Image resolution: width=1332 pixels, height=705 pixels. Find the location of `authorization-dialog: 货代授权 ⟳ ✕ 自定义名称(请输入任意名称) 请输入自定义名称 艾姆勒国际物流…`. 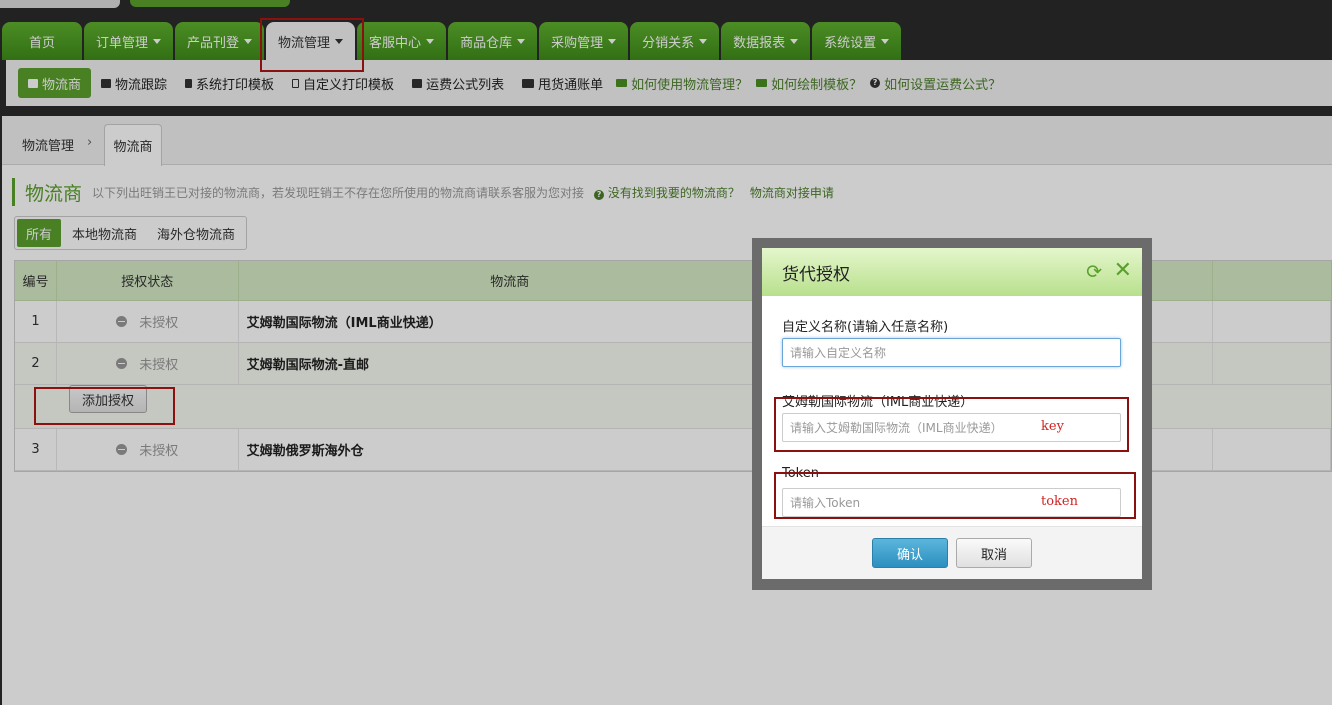

authorization-dialog: 货代授权 ⟳ ✕ 自定义名称(请输入任意名称) 请输入自定义名称 艾姆勒国际物流… is located at coordinates (952, 413).